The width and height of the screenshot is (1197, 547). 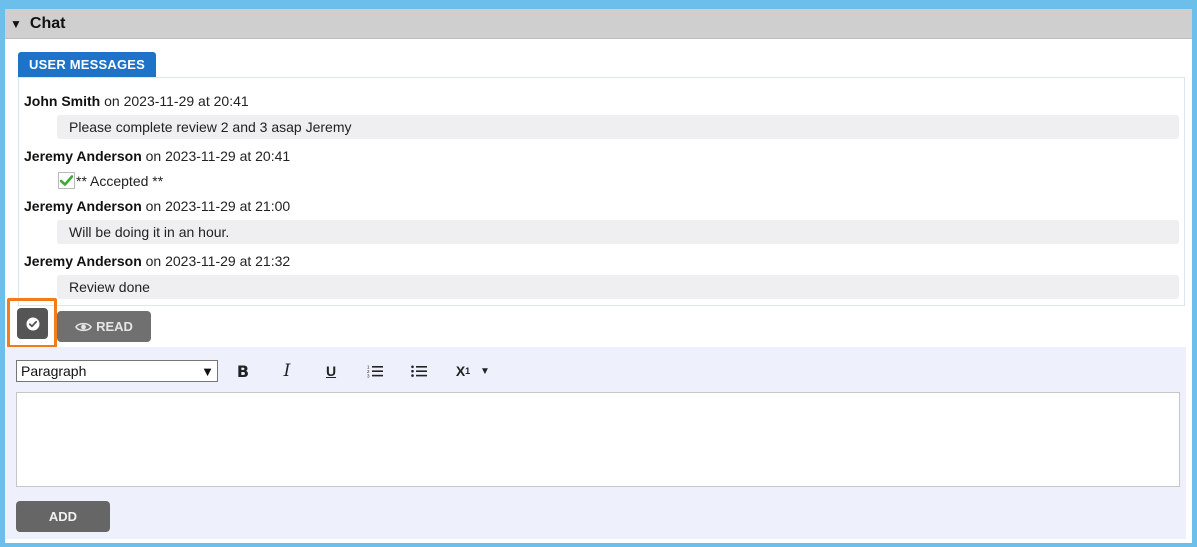 I want to click on read-button: READ, so click(x=104, y=326).